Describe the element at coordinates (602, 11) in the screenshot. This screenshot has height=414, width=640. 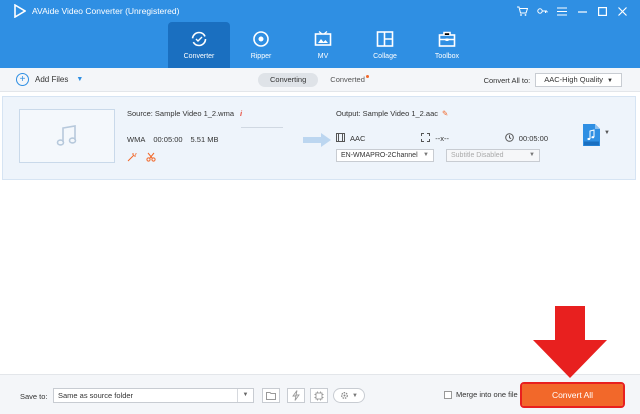
I see `maximize-icon` at that location.